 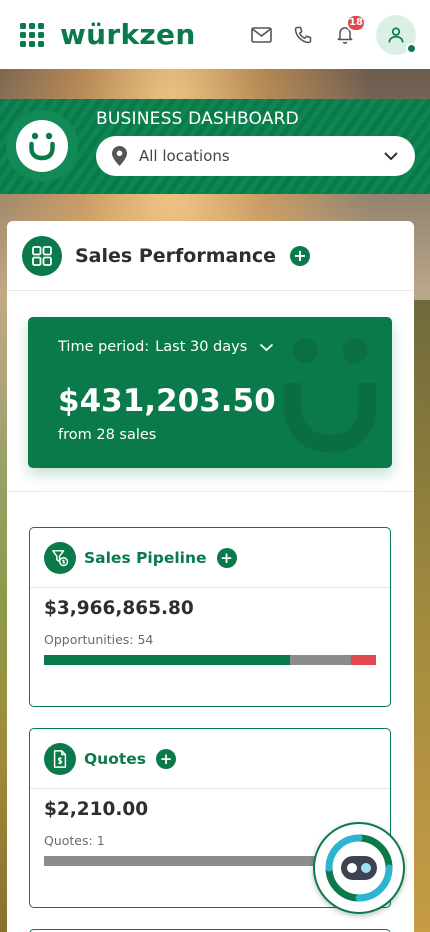 What do you see at coordinates (411, 48) in the screenshot?
I see `online-status-dot` at bounding box center [411, 48].